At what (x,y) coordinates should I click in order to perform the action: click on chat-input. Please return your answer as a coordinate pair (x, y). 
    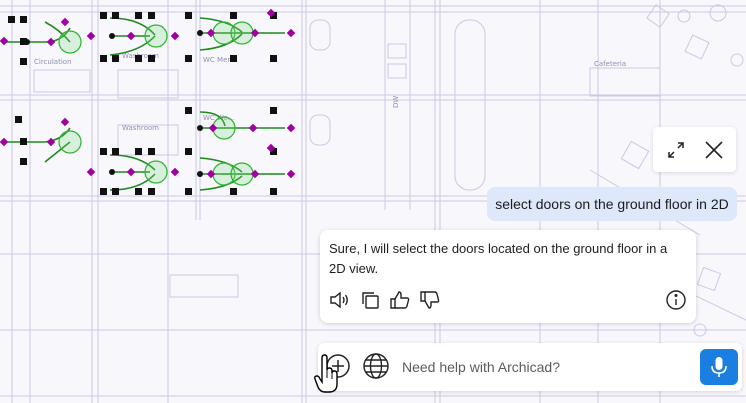
    Looking at the image, I should click on (542, 367).